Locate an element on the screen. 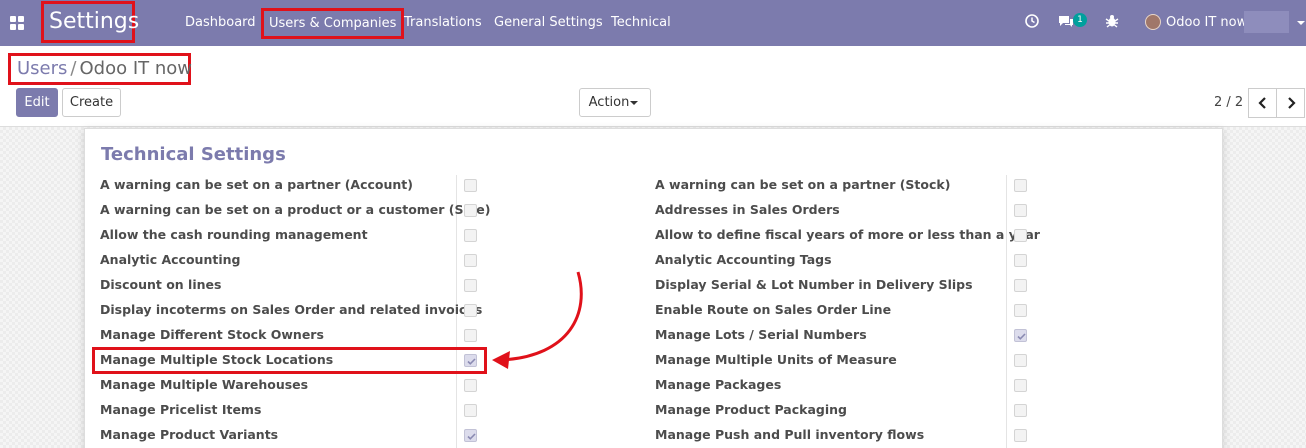  create-button: Create is located at coordinates (91, 102).